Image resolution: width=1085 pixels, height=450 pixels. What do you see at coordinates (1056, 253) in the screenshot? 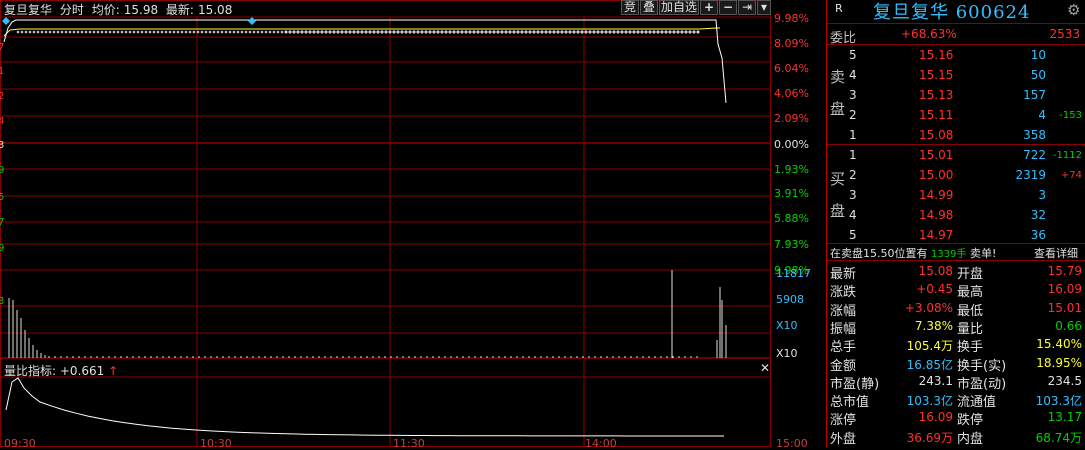
I see `view-detail-link: 查看详细` at bounding box center [1056, 253].